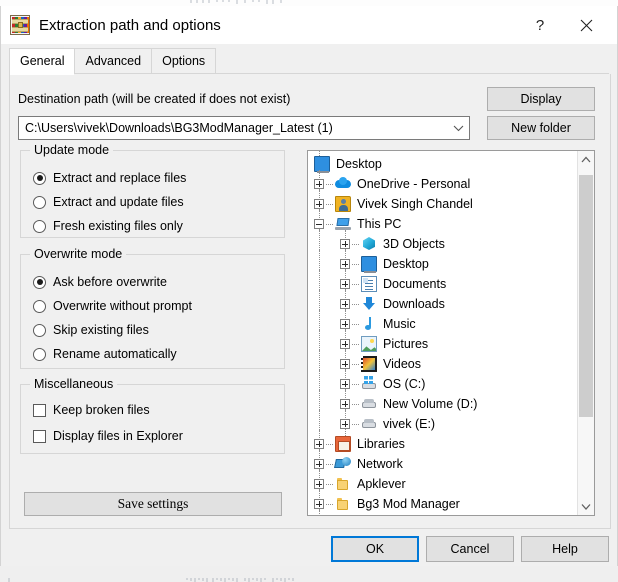 The image size is (618, 582). What do you see at coordinates (442, 284) in the screenshot?
I see `tree-node: Documents` at bounding box center [442, 284].